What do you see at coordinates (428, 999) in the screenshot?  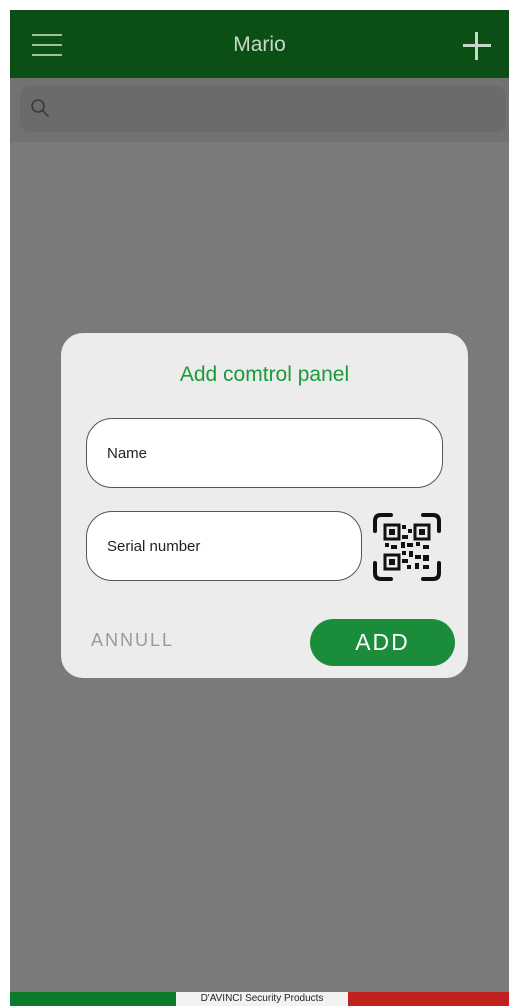 I see `footer-red-stripe` at bounding box center [428, 999].